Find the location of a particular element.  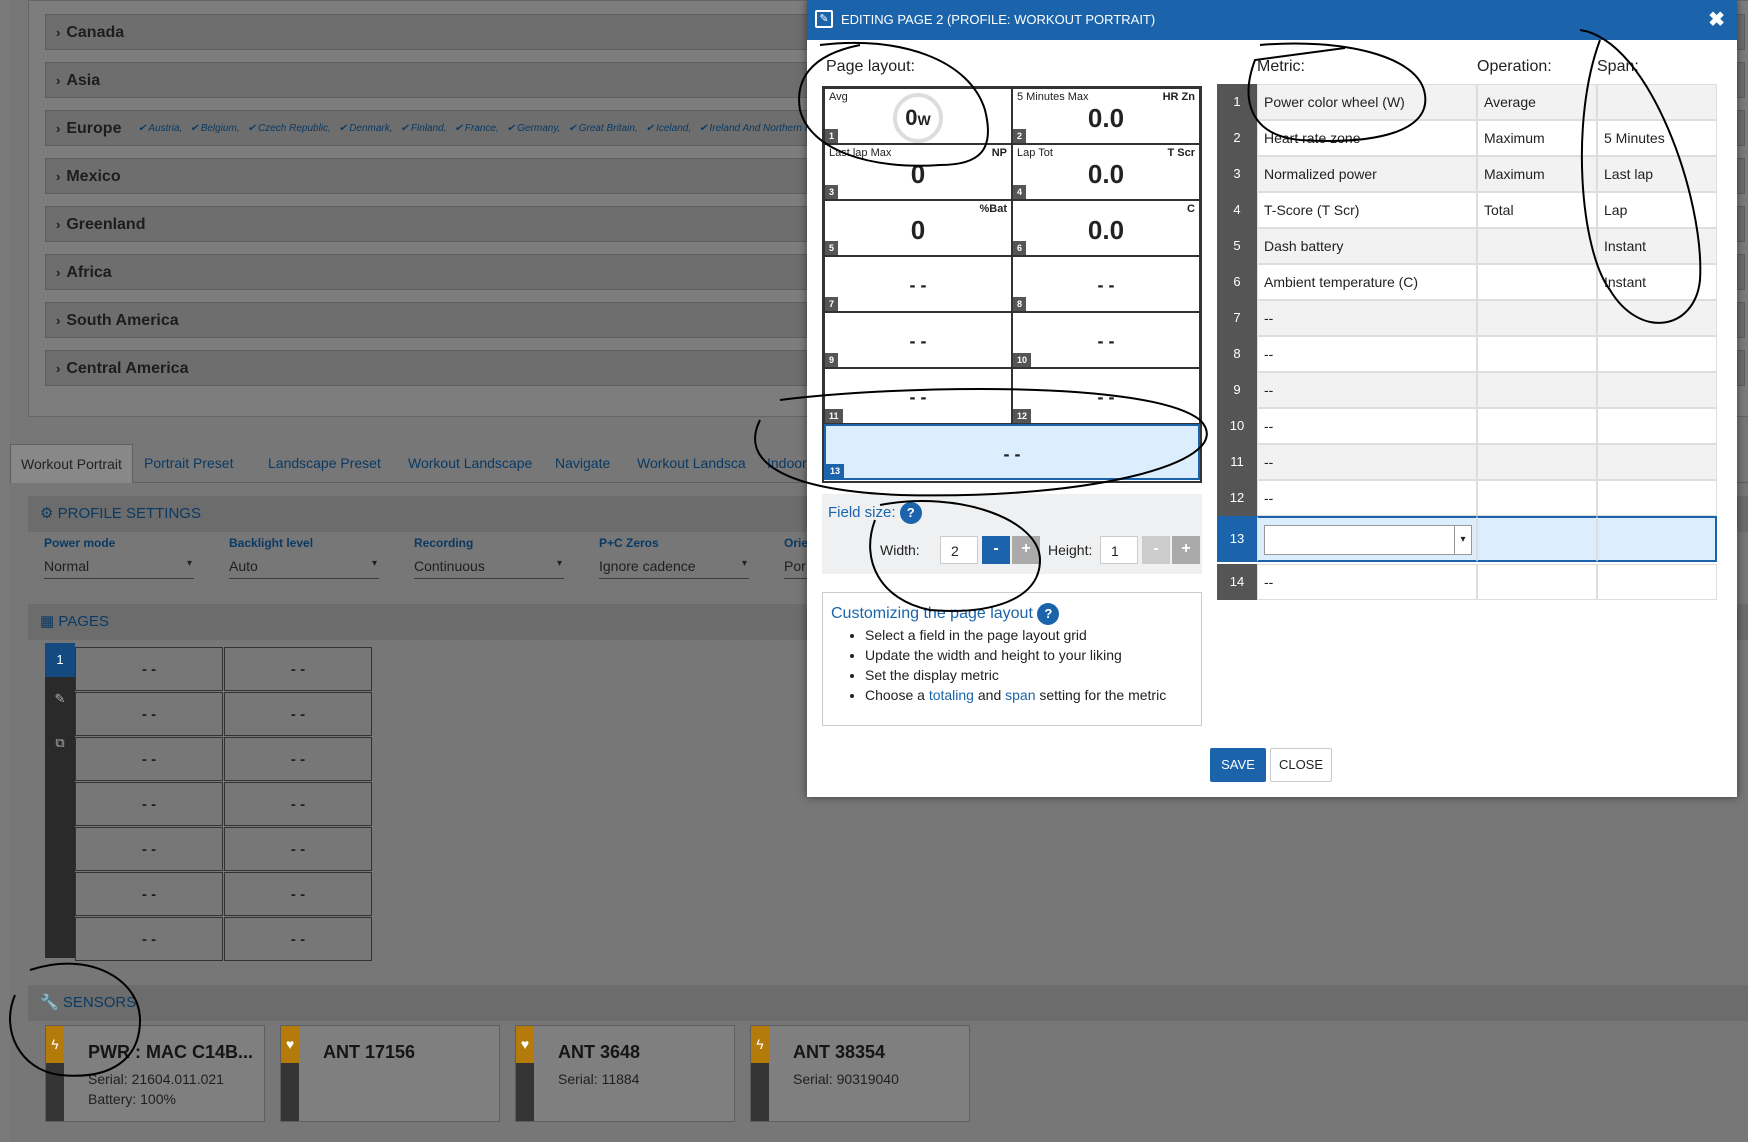

operation-cell: Total is located at coordinates (1537, 210).